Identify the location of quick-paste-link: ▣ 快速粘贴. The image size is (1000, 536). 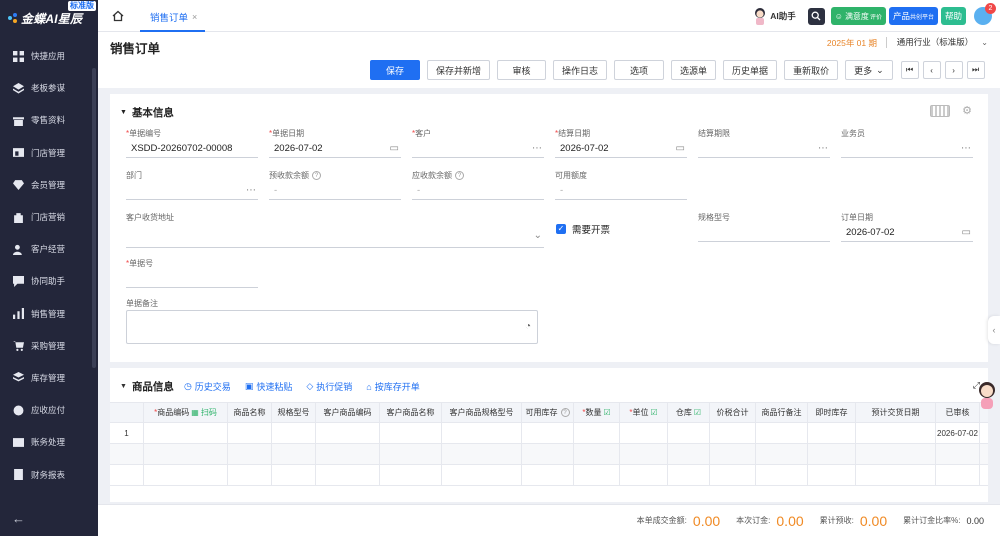
(269, 386).